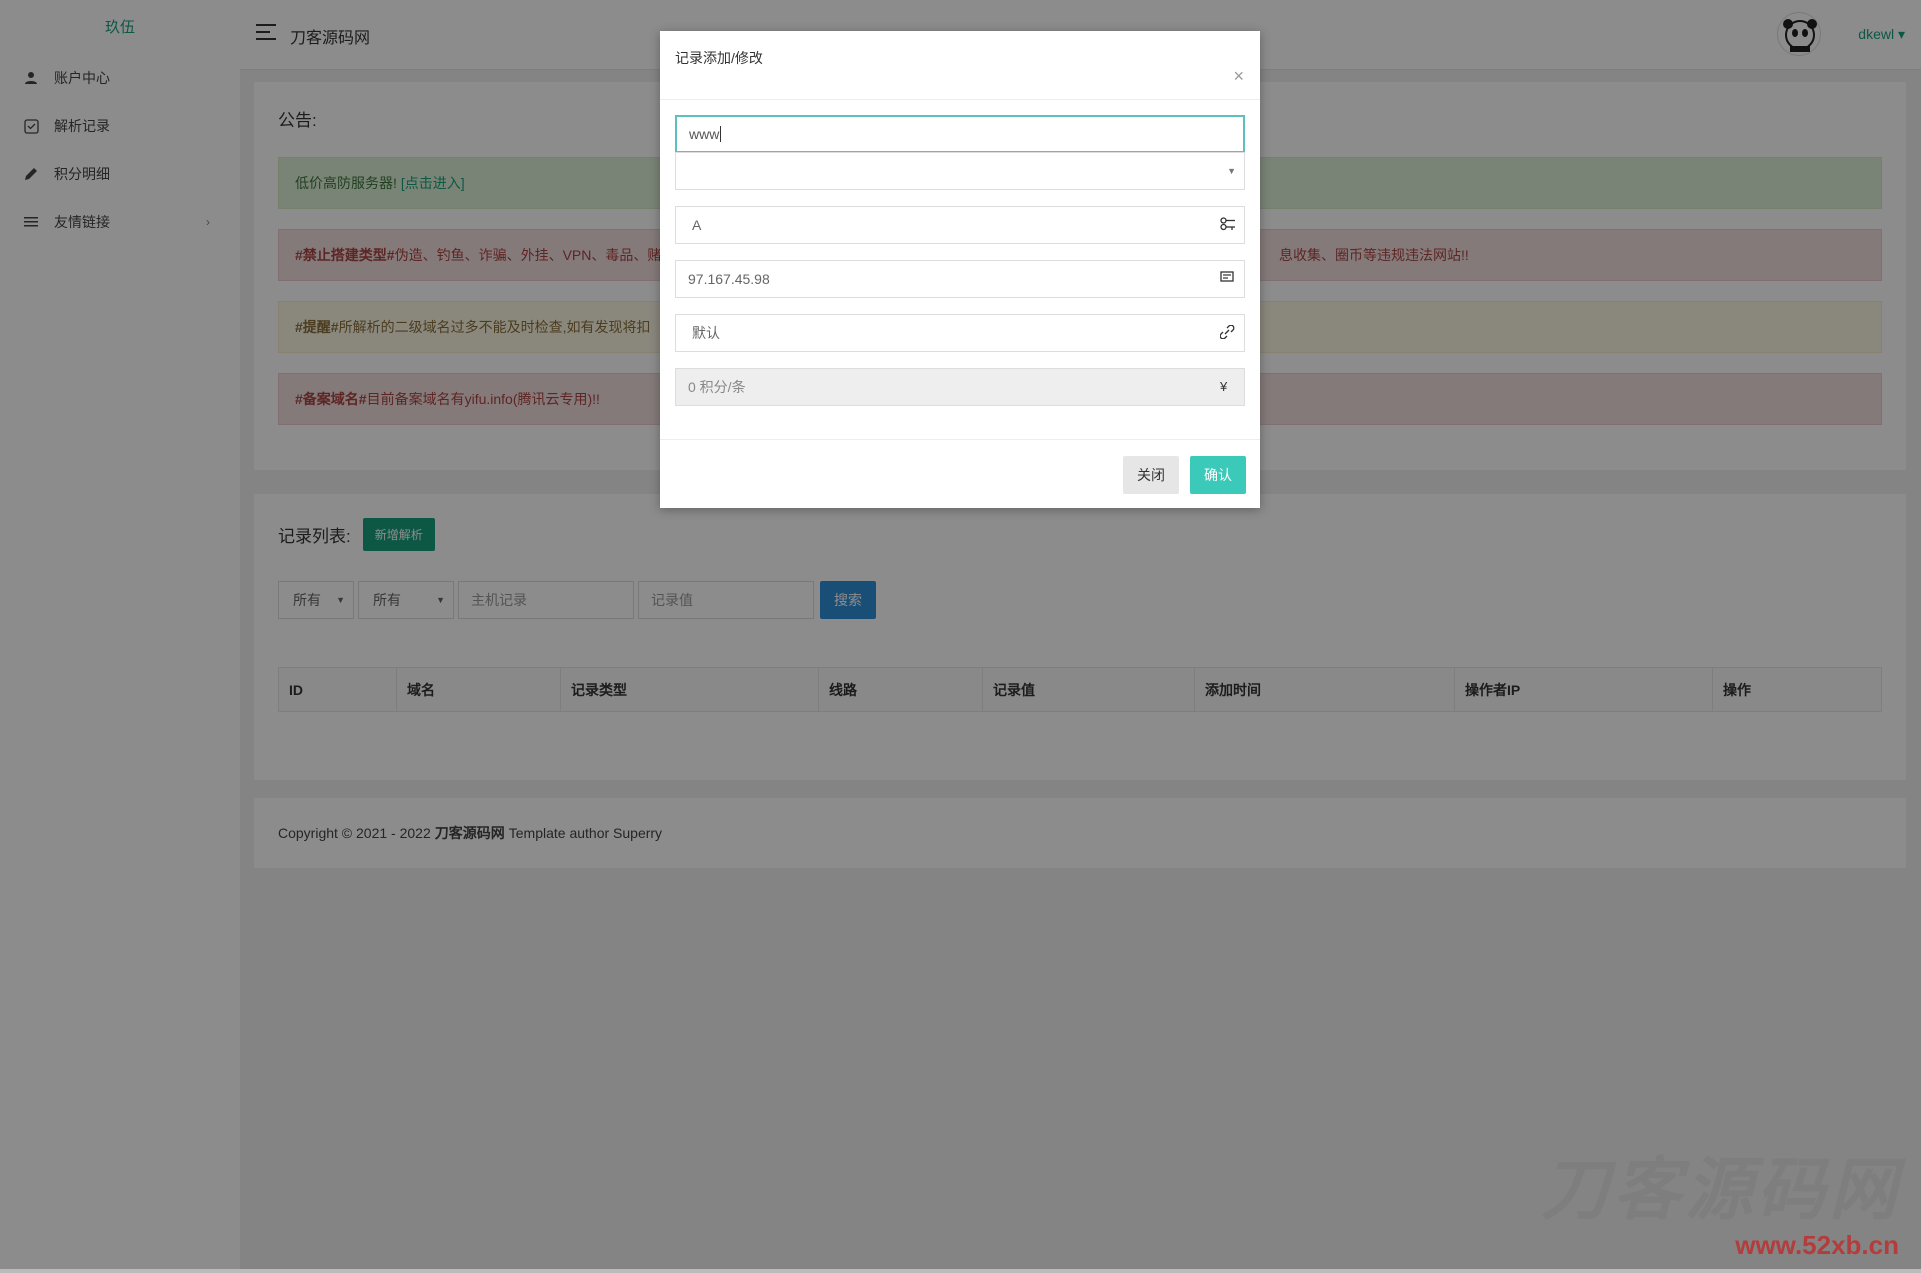 The image size is (1921, 1273). What do you see at coordinates (1227, 332) in the screenshot?
I see `link-icon` at bounding box center [1227, 332].